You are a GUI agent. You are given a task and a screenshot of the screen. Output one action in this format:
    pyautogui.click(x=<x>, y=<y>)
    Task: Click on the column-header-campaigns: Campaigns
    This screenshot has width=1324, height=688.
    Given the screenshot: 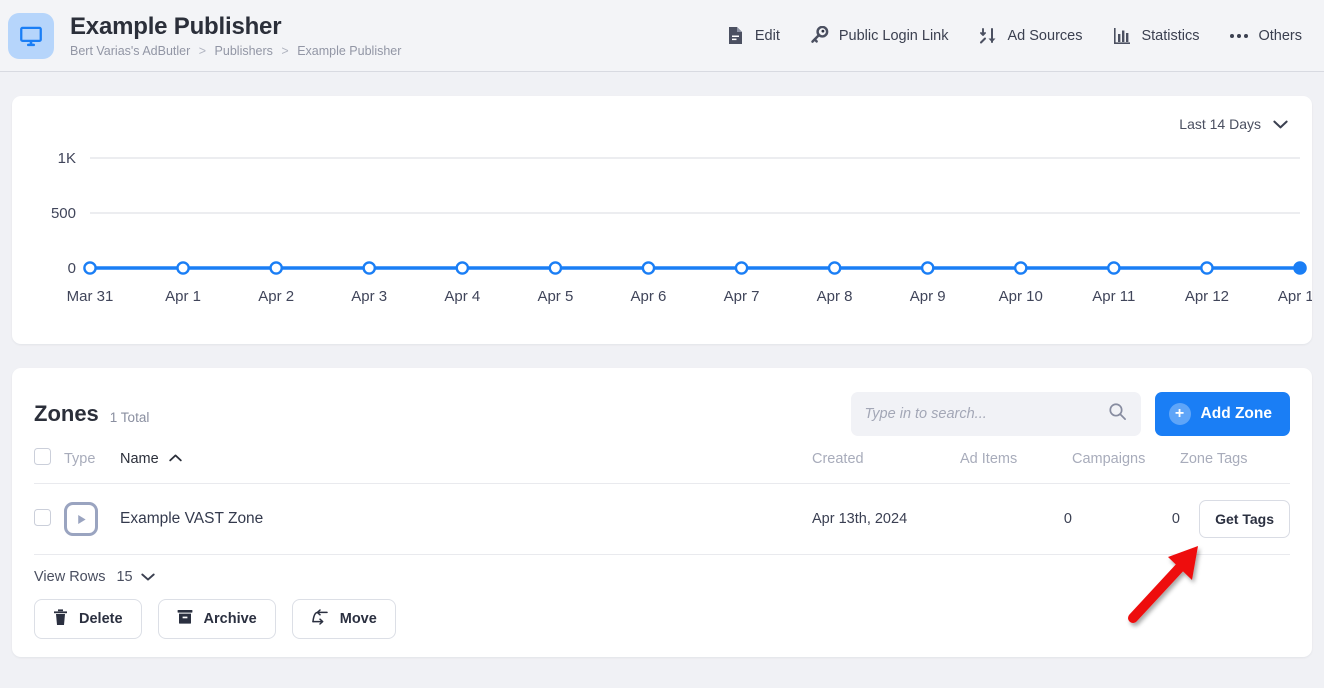 What is the action you would take?
    pyautogui.click(x=1126, y=461)
    